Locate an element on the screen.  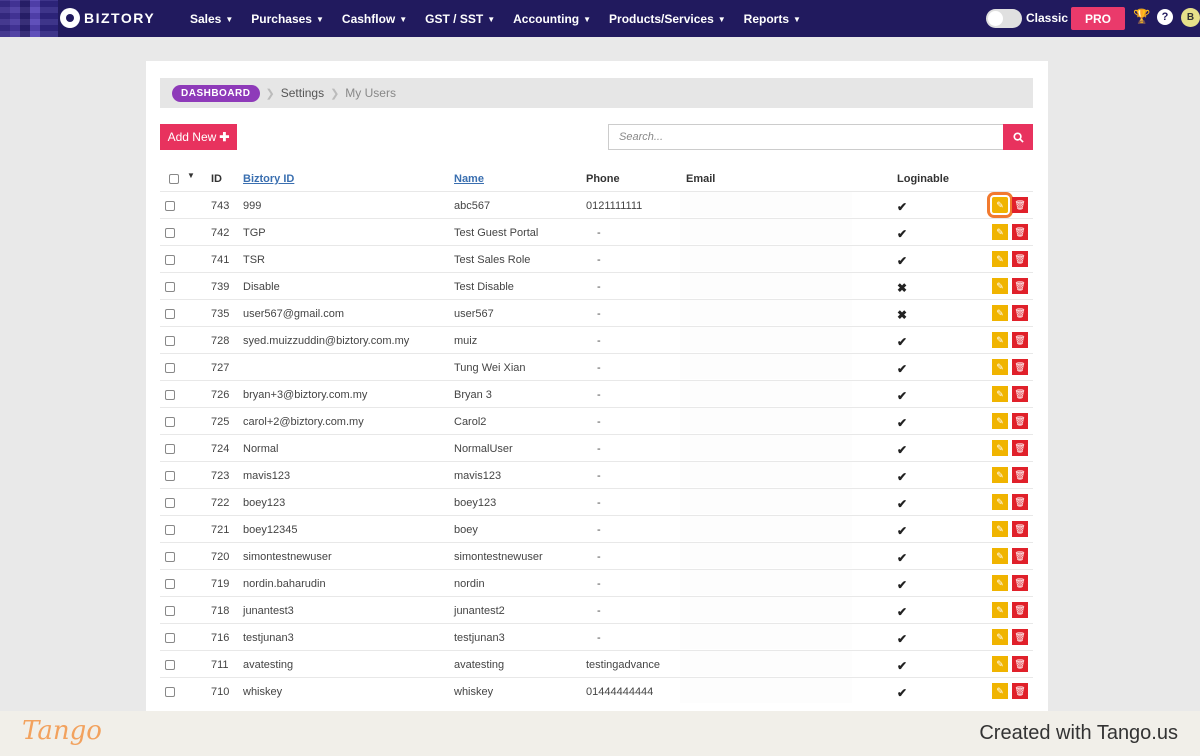
select-dropdown-icon: ▼ is located at coordinates (191, 175).